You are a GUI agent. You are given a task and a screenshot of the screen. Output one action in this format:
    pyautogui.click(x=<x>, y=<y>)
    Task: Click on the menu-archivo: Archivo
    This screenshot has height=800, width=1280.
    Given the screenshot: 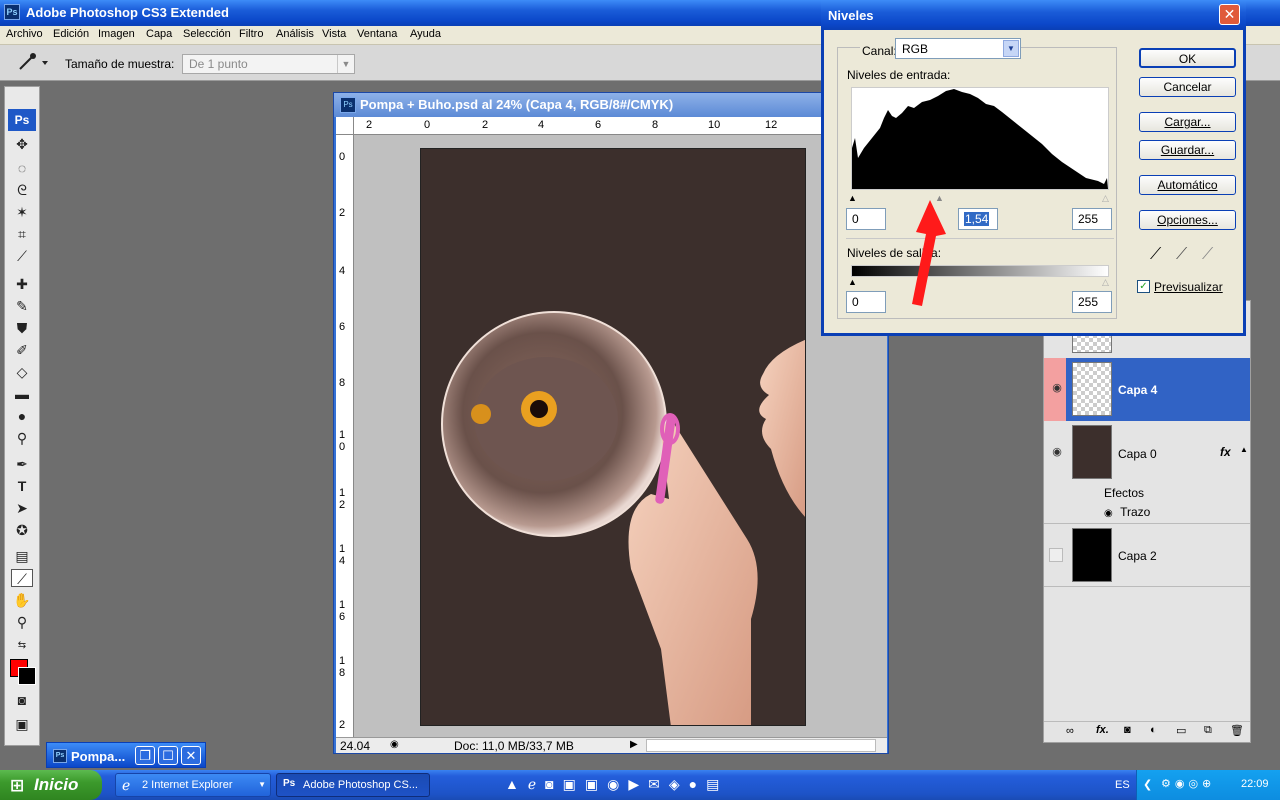 What is the action you would take?
    pyautogui.click(x=24, y=34)
    